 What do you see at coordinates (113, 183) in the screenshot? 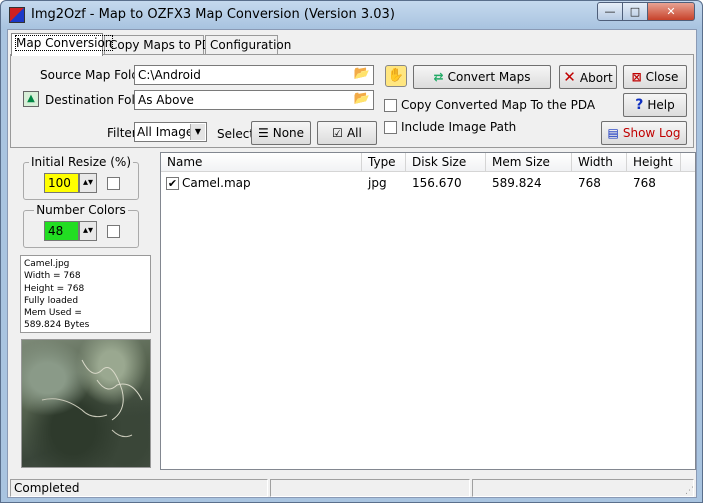
I see `initial-resize-checkbox` at bounding box center [113, 183].